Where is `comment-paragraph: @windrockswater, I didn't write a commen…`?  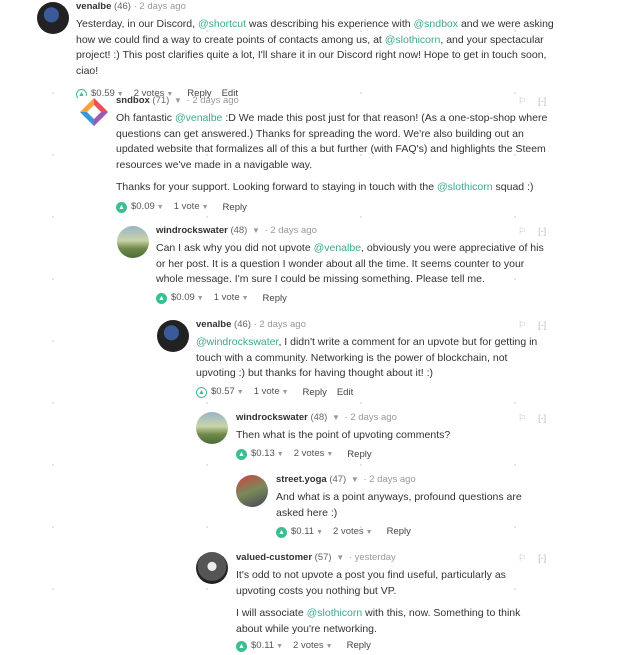
comment-paragraph: @windrockswater, I didn't write a commen… is located at coordinates (372, 358).